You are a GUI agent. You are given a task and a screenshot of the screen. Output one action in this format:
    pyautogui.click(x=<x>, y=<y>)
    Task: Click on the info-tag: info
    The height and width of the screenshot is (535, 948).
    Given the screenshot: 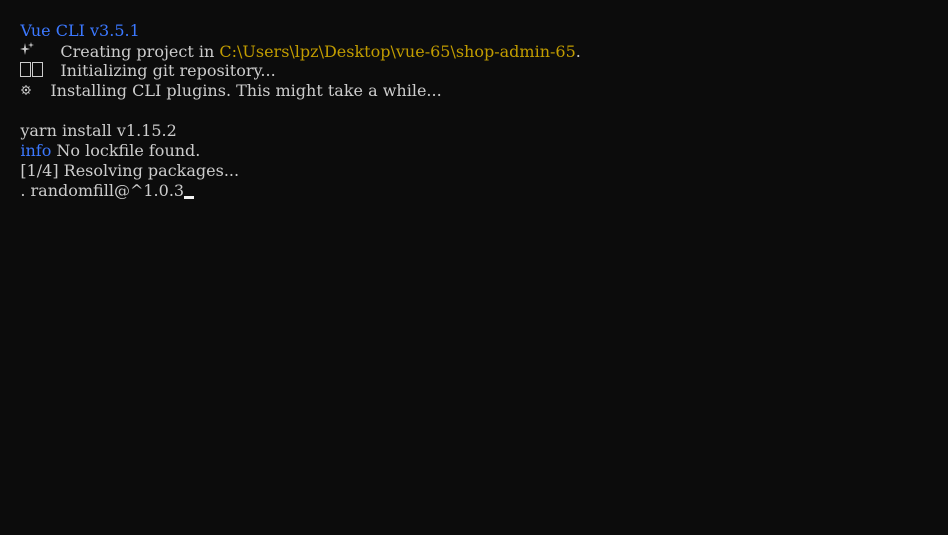 What is the action you would take?
    pyautogui.click(x=36, y=150)
    